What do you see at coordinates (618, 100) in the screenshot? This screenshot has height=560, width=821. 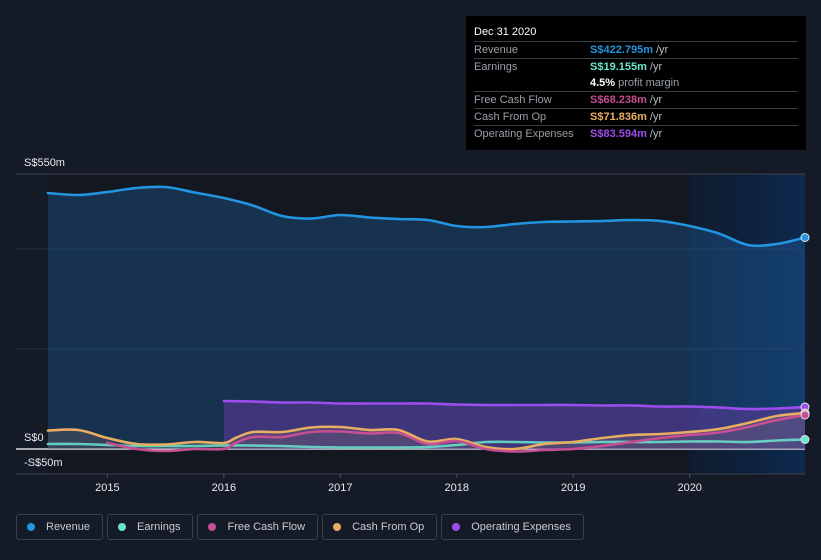 I see `tooltip-value: S$68.238m` at bounding box center [618, 100].